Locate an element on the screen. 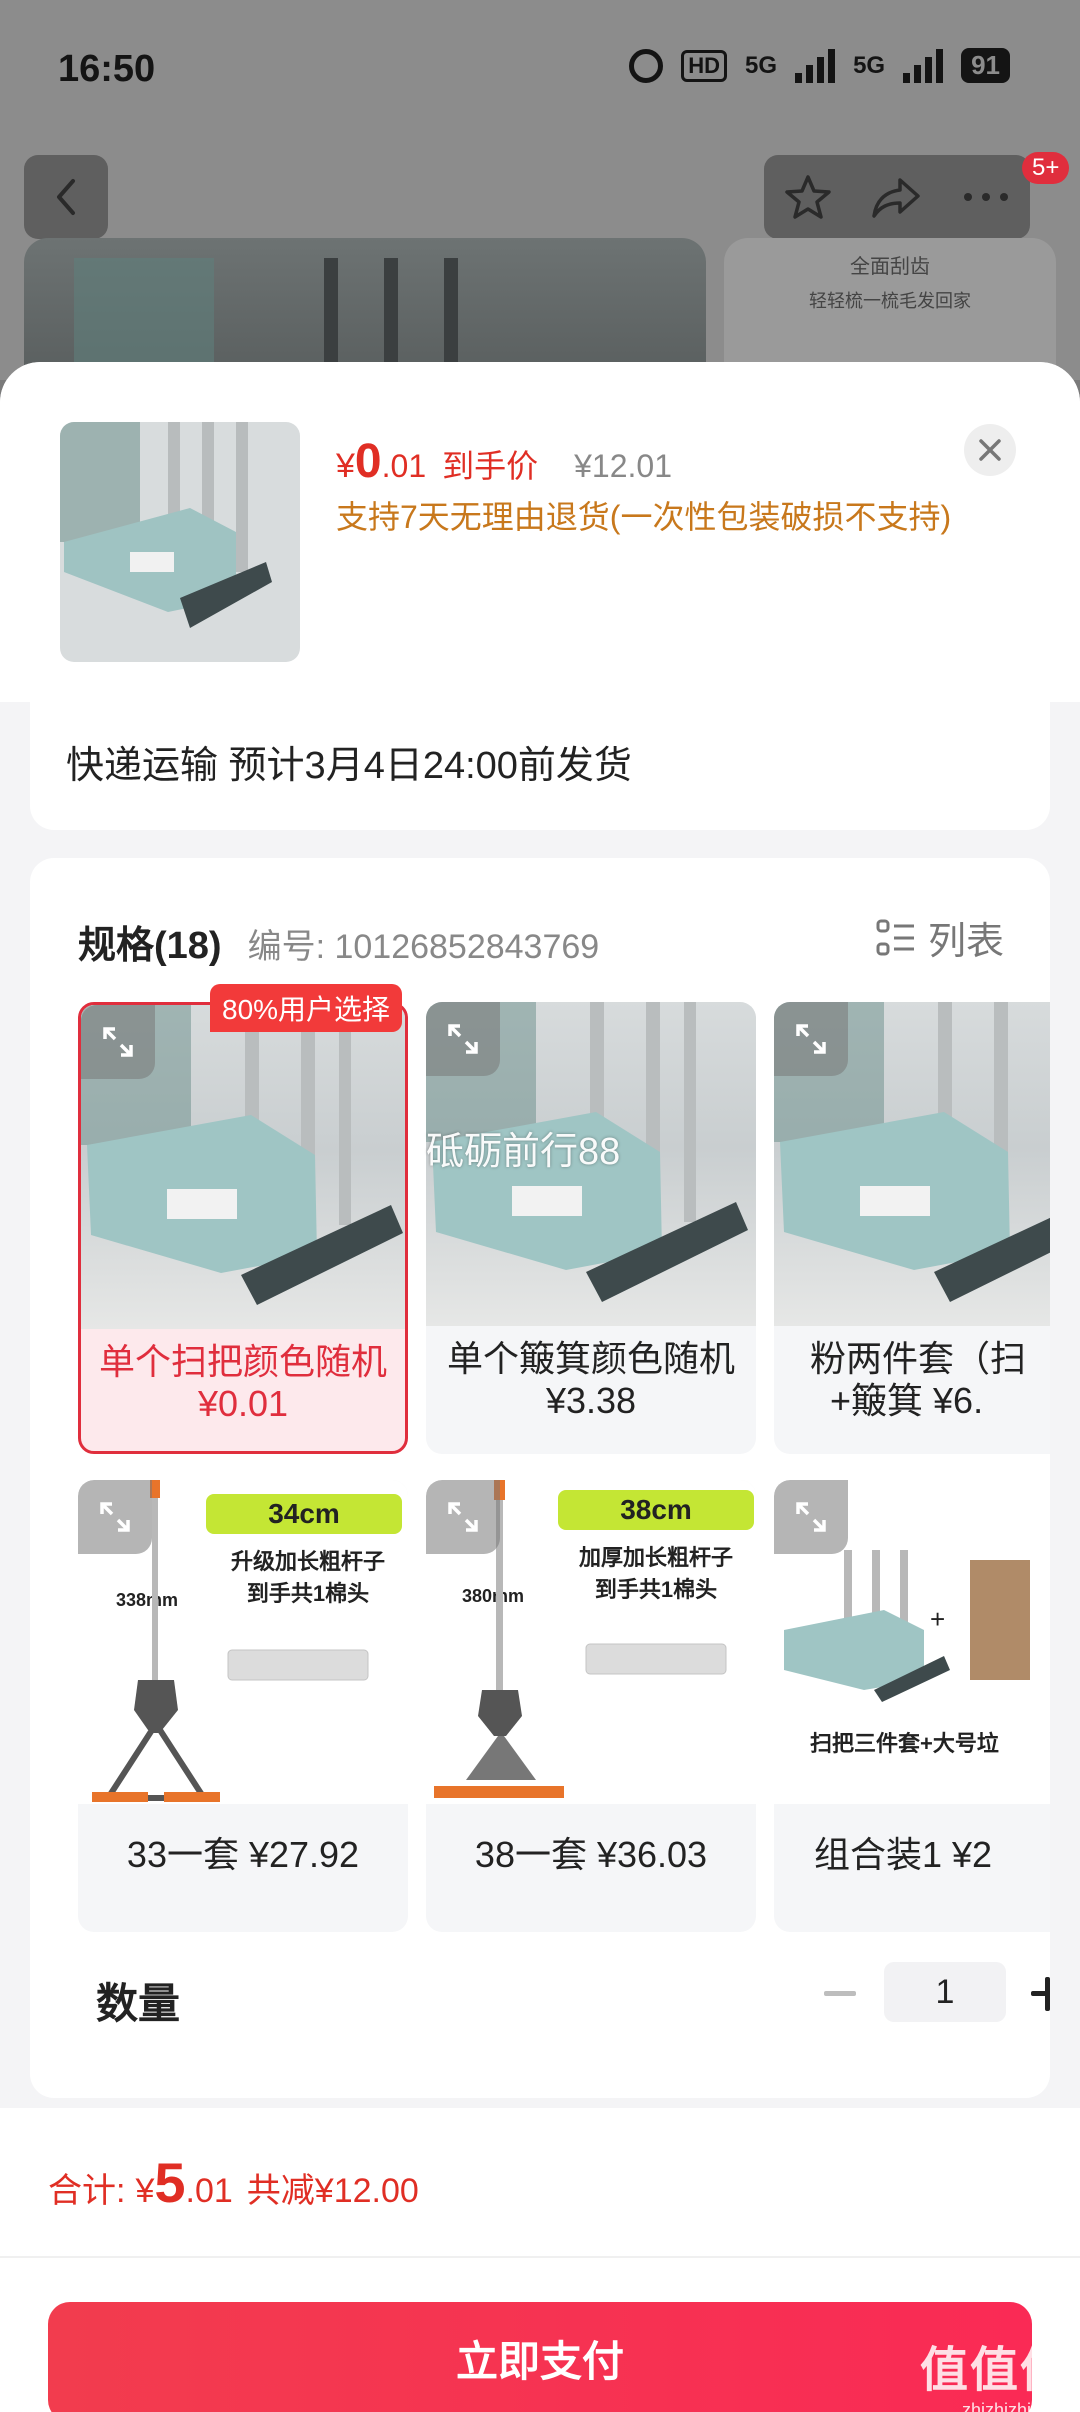 This screenshot has height=2412, width=1080. option-label-line1: 单个簸箕颜色随机 is located at coordinates (590, 1358).